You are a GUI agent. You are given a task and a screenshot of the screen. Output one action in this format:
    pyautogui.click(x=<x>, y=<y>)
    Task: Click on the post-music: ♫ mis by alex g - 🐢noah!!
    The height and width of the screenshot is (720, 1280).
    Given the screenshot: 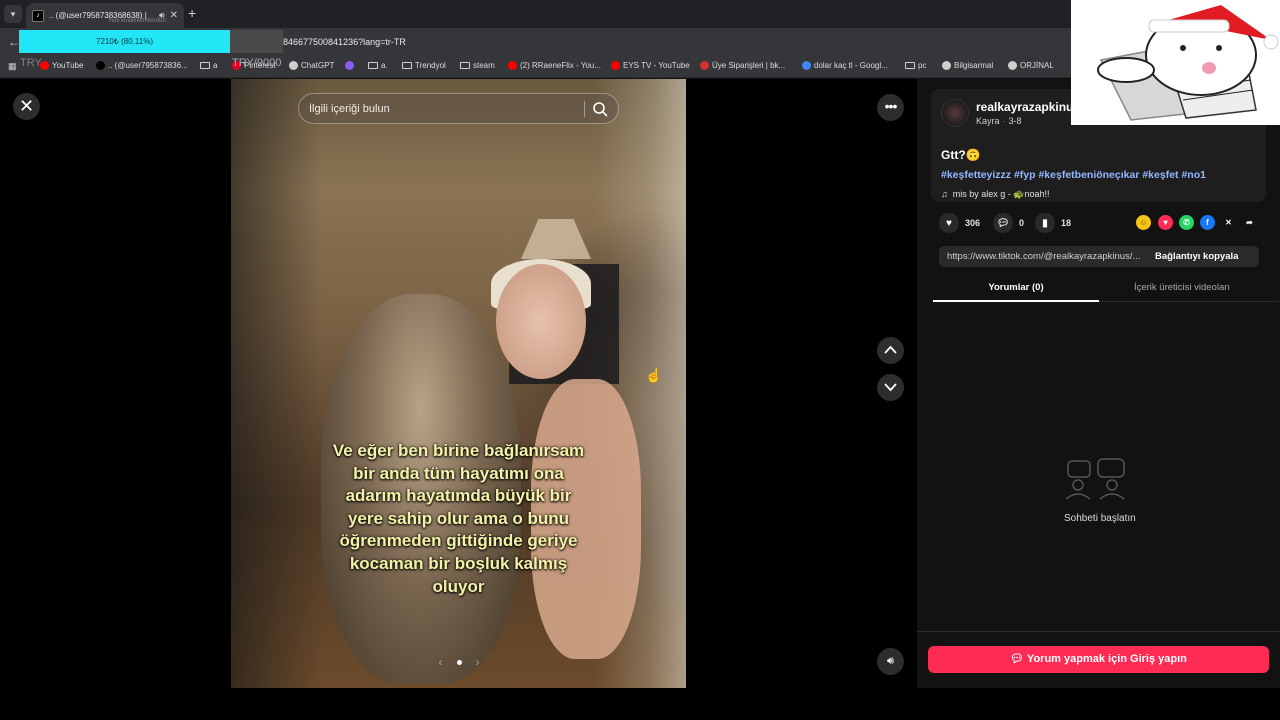 What is the action you would take?
    pyautogui.click(x=995, y=194)
    